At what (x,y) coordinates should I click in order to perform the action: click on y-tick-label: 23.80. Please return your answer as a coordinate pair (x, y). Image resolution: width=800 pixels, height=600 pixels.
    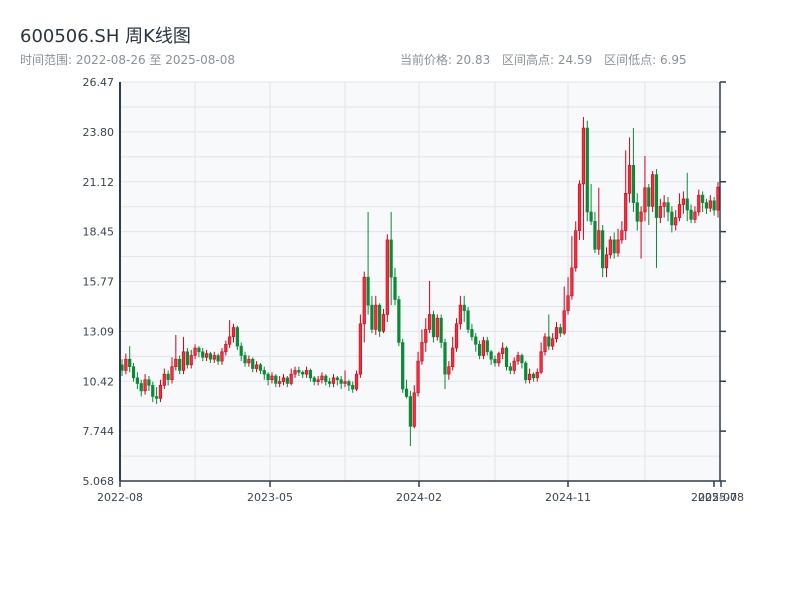
    Looking at the image, I should click on (99, 132).